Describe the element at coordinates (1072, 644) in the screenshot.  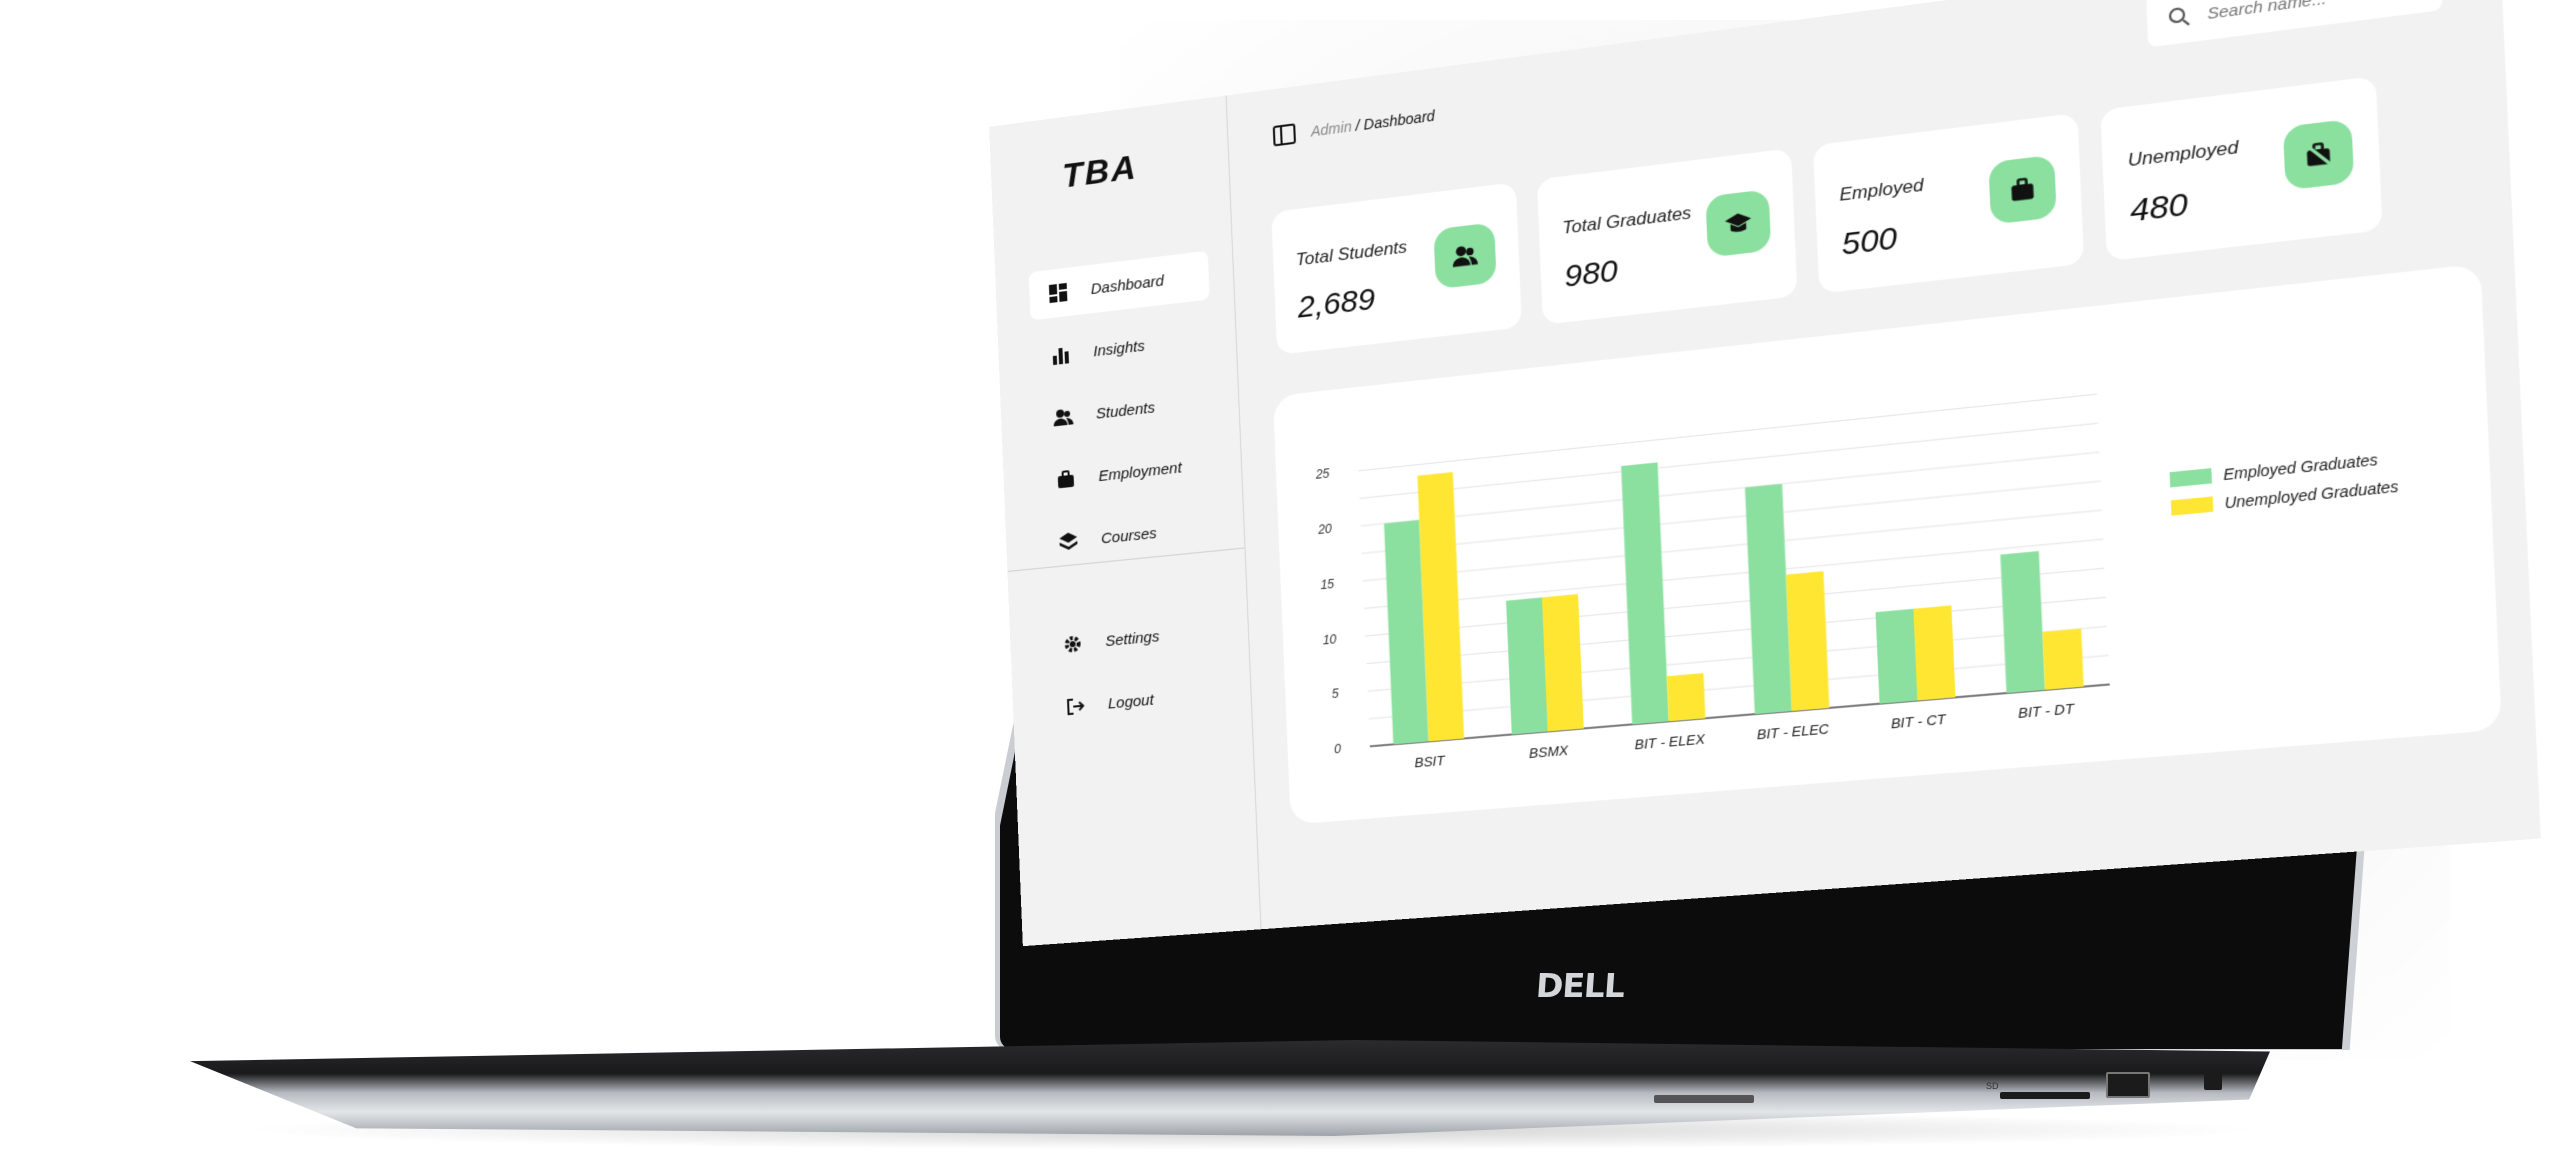
I see `gear-icon` at that location.